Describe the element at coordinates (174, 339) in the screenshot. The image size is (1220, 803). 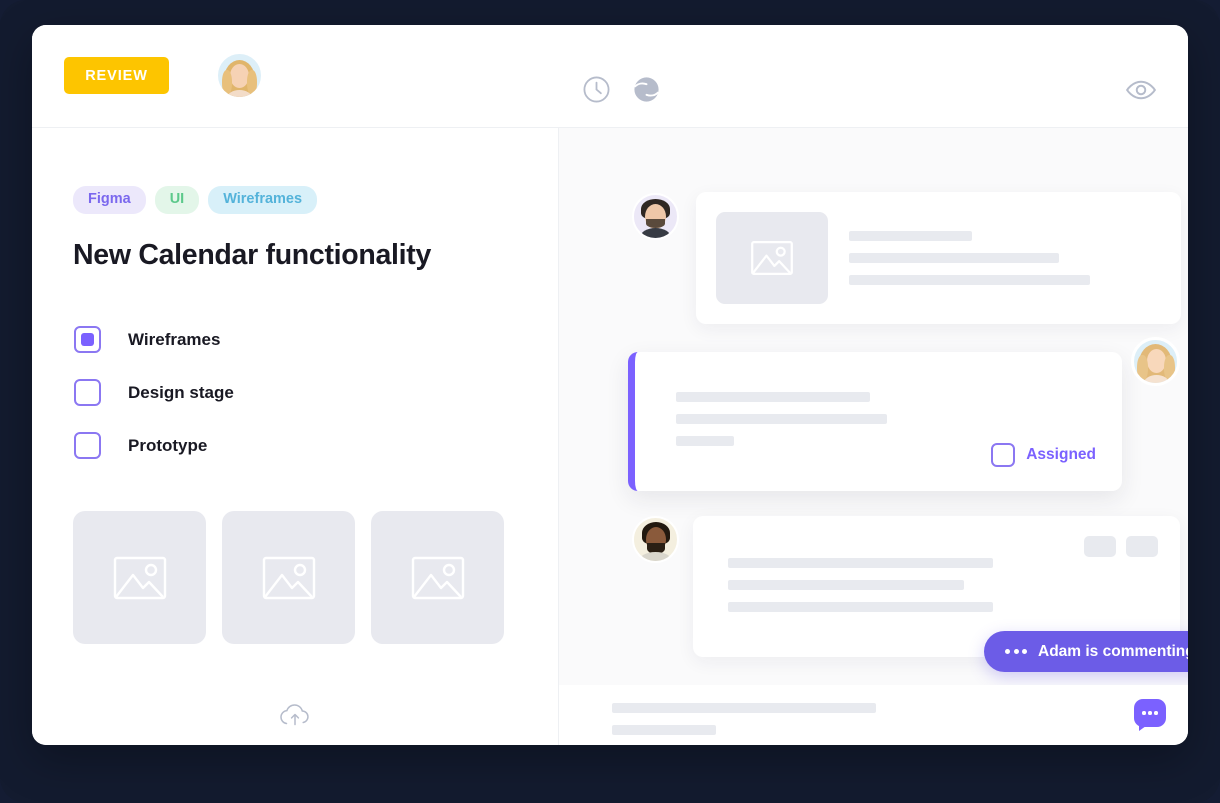
I see `checklist-label: Wireframes` at that location.